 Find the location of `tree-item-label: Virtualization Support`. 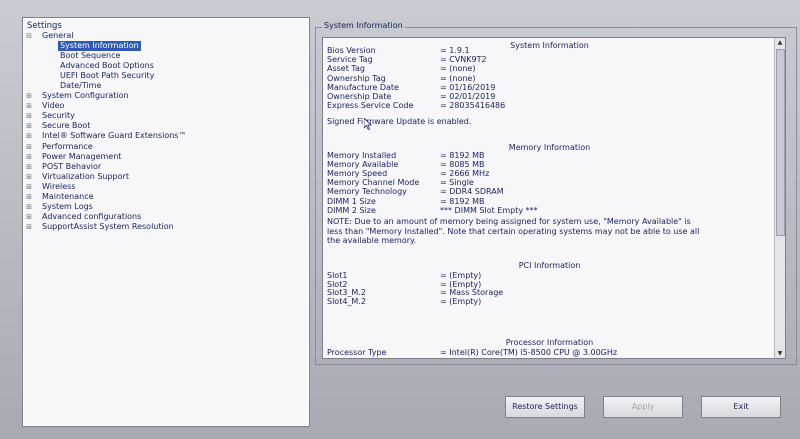

tree-item-label: Virtualization Support is located at coordinates (85, 176).